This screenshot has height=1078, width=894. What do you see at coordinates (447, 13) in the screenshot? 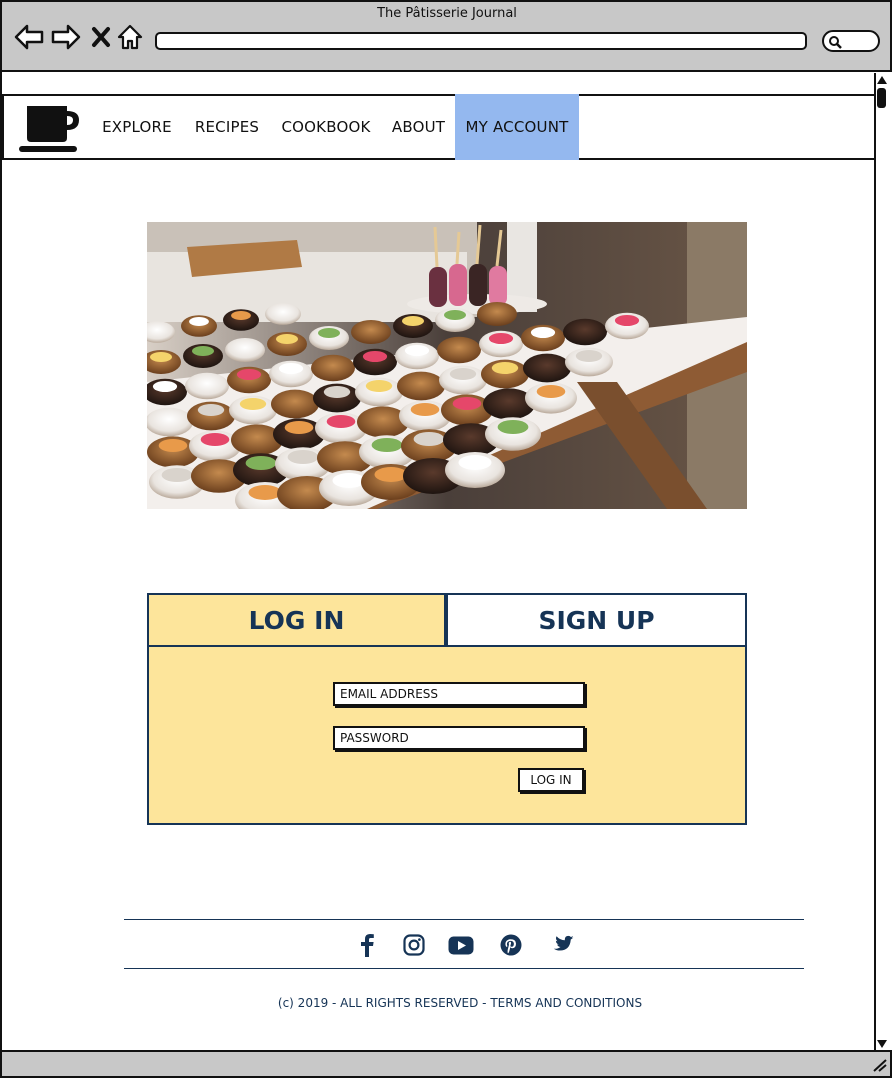
I see `window-title: The Pâtisserie Journal` at bounding box center [447, 13].